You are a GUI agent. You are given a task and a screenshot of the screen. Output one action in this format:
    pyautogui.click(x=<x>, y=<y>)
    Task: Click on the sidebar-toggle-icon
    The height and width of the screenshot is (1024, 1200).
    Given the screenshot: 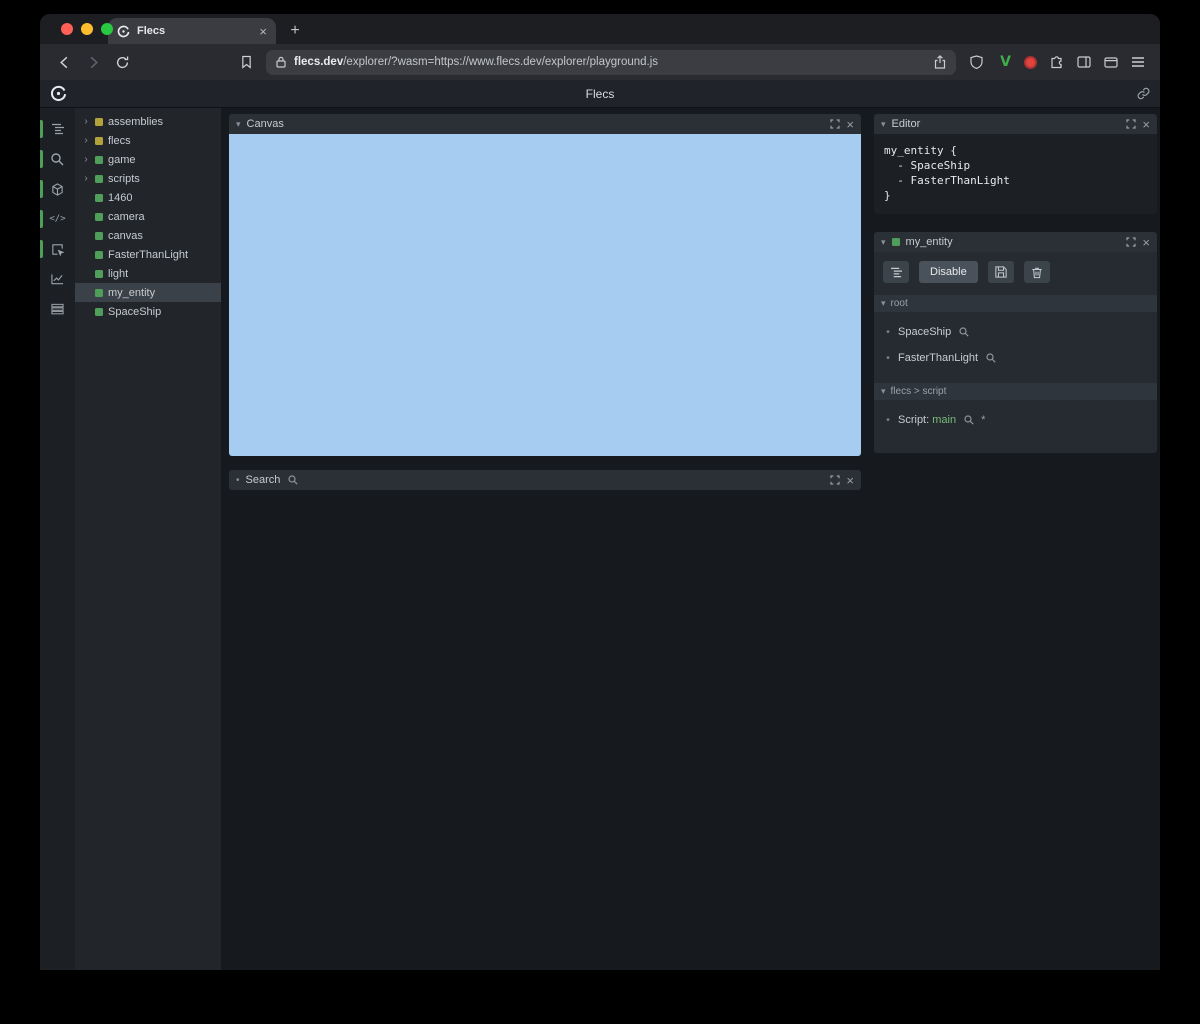 What is the action you would take?
    pyautogui.click(x=1084, y=62)
    